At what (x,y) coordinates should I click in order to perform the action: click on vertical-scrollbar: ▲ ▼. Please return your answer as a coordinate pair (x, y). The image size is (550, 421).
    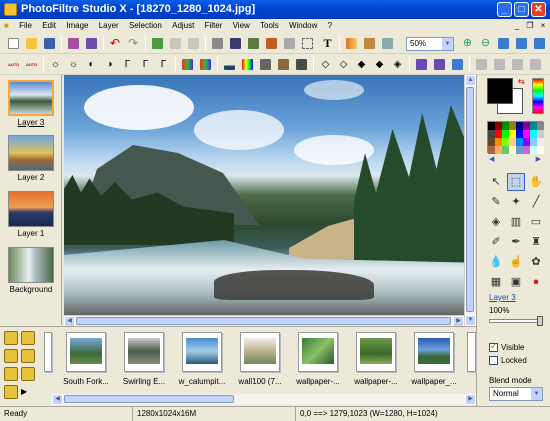
    Looking at the image, I should click on (470, 200).